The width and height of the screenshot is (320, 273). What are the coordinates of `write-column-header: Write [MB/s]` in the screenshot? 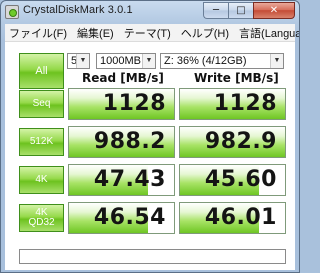 It's located at (236, 78).